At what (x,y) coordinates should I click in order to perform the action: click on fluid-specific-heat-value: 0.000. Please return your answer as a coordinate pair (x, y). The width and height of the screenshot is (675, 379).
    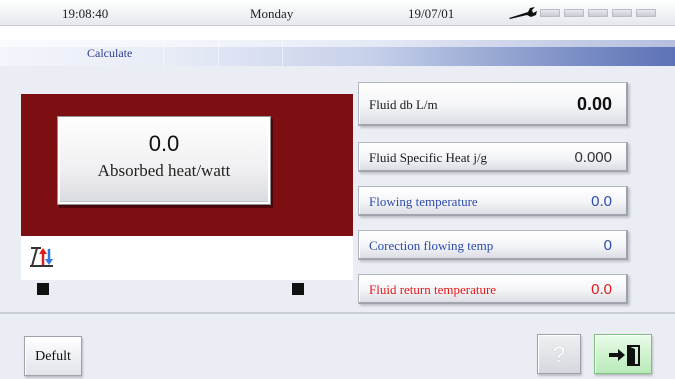
    Looking at the image, I should click on (593, 157).